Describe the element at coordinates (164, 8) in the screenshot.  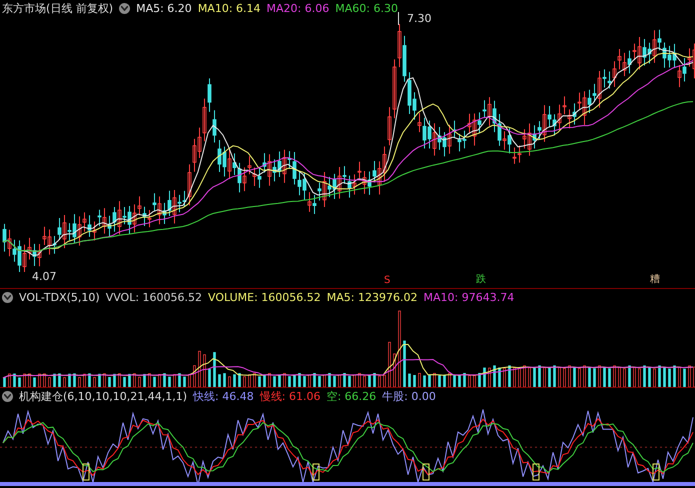
I see `indicator-value: MA5: 6.20` at that location.